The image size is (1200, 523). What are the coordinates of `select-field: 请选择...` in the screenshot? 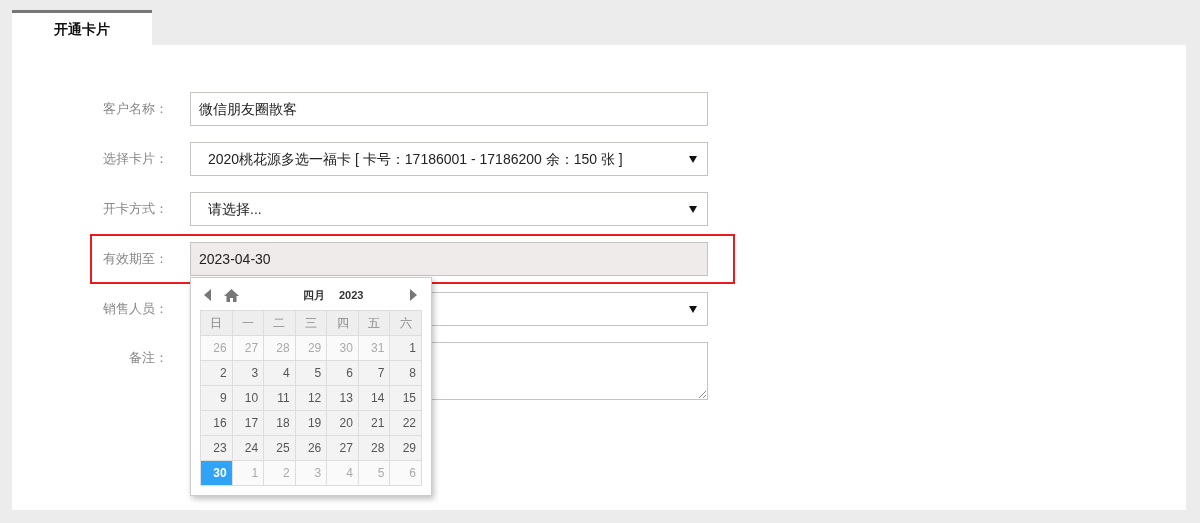 It's located at (449, 209).